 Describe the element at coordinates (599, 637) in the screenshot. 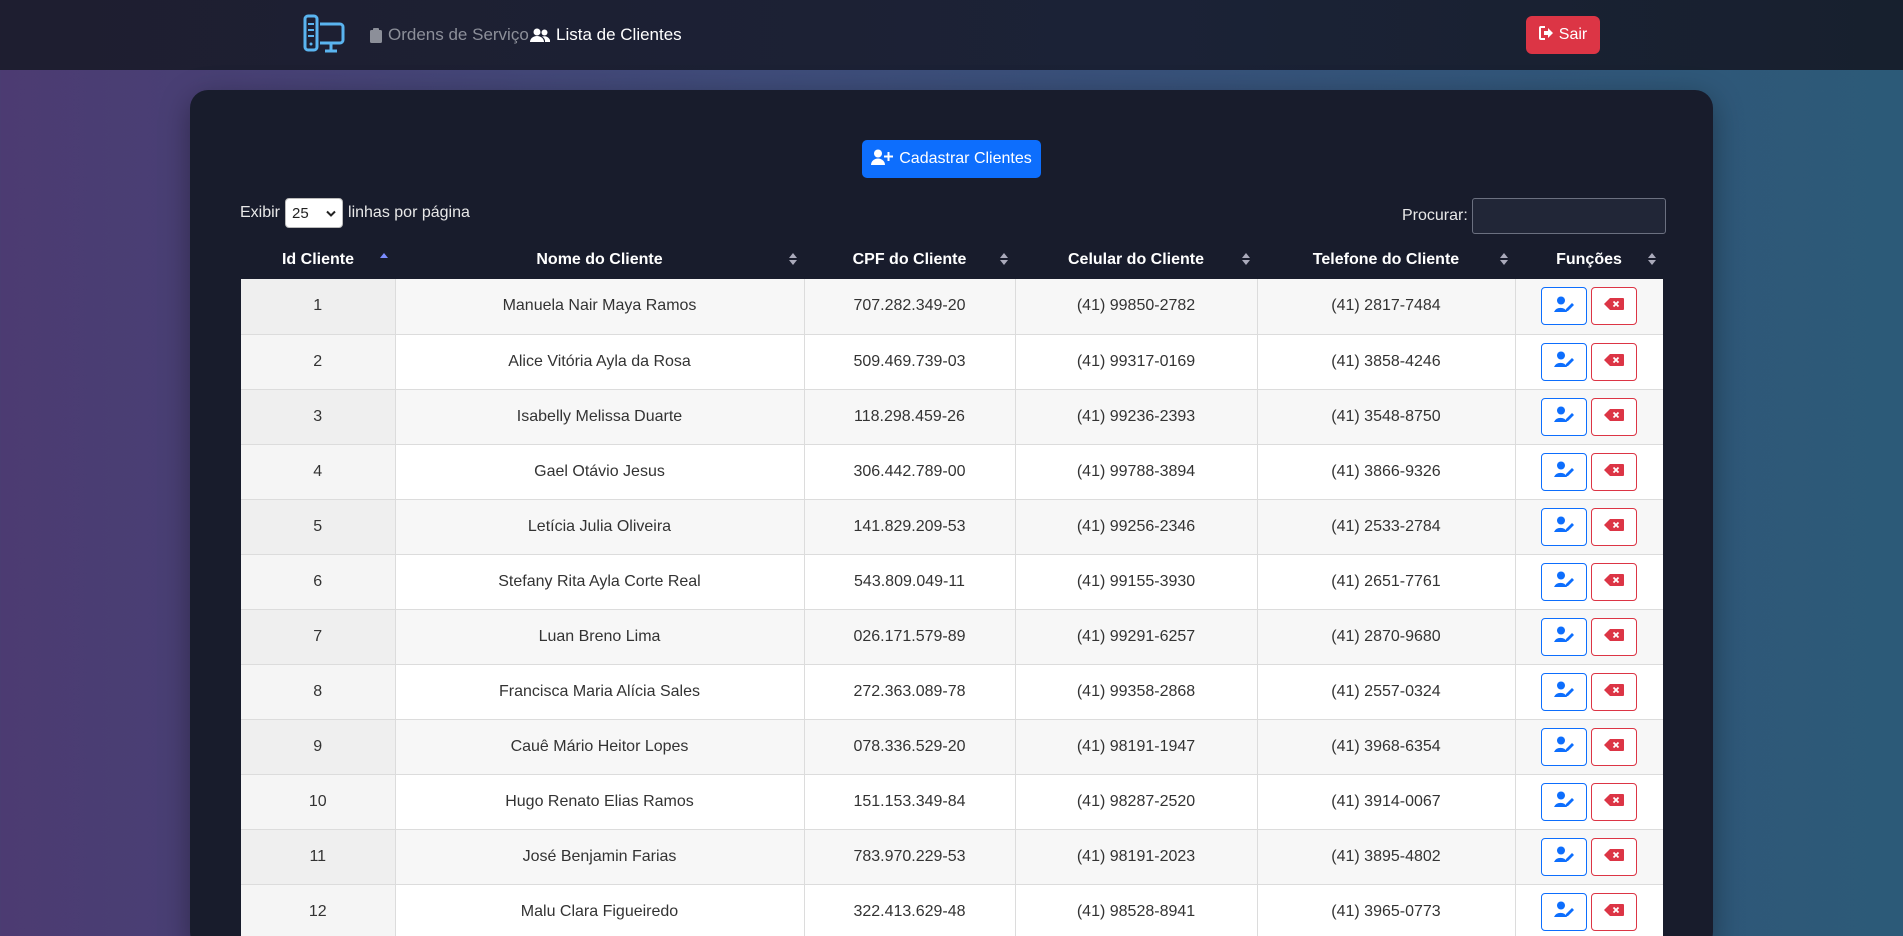

I see `cell-name: Luan Breno Lima` at that location.